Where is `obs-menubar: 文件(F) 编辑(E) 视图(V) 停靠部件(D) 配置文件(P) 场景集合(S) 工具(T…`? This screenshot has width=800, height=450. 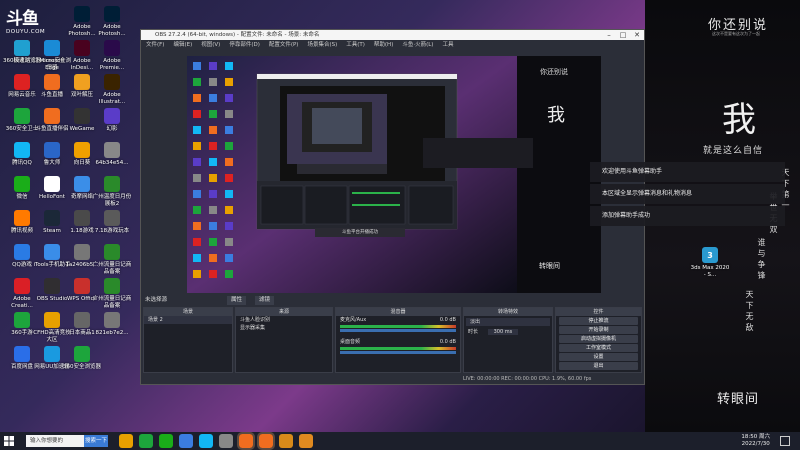 obs-menubar: 文件(F) 编辑(E) 视图(V) 停靠部件(D) 配置文件(P) 场景集合(S) 工具(T… is located at coordinates (392, 45).